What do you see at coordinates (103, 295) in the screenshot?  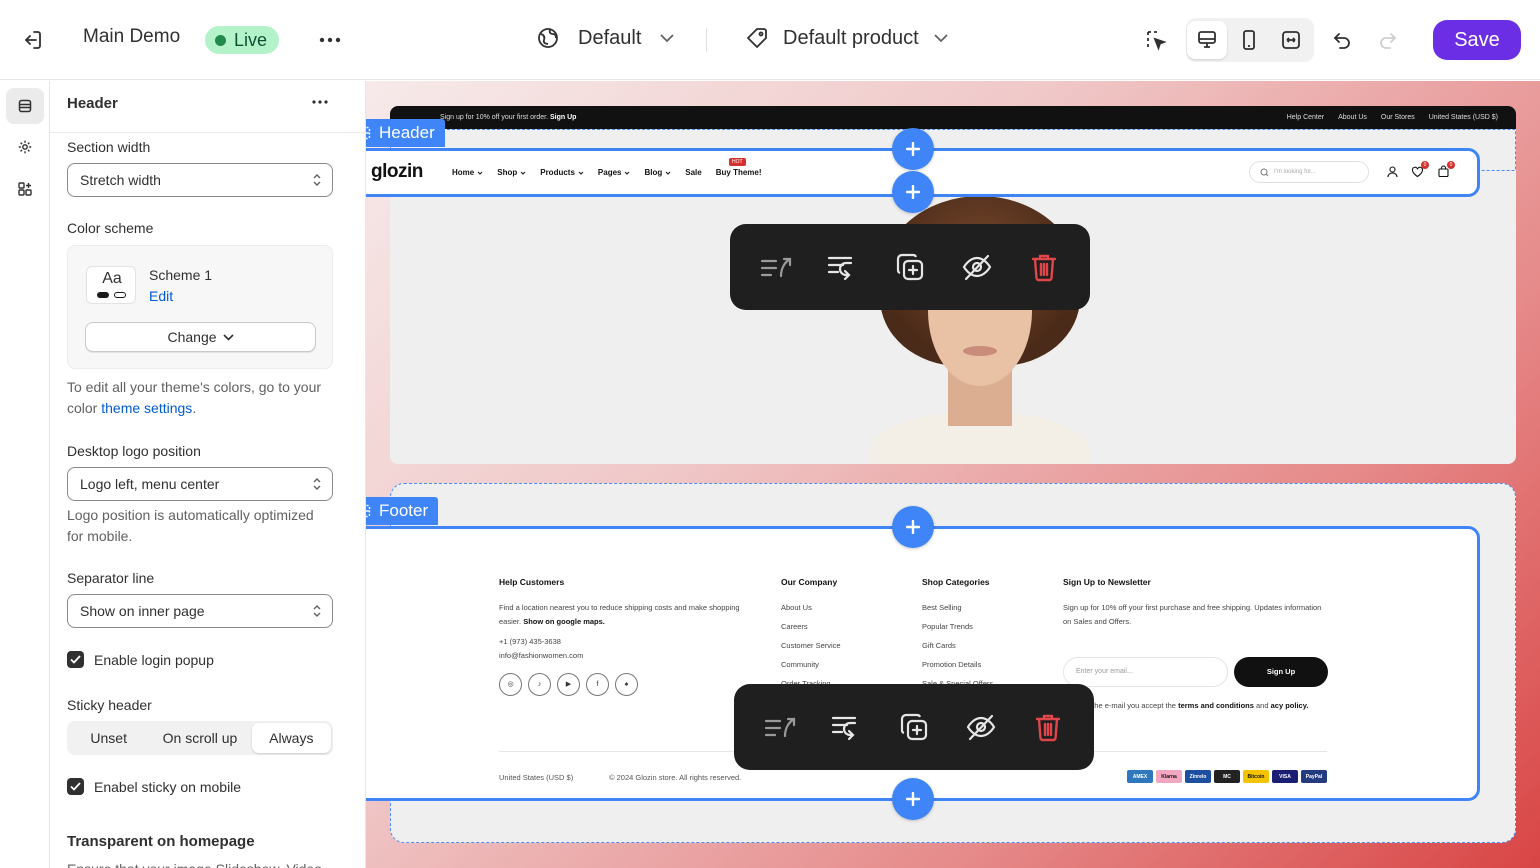 I see `scheme-primary-swatch` at bounding box center [103, 295].